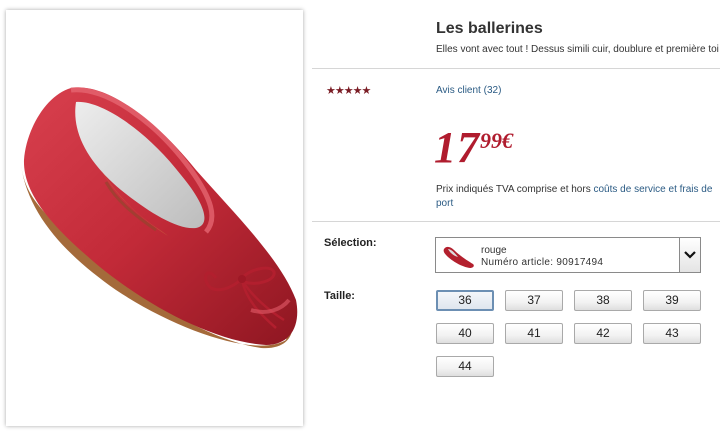 This screenshot has width=720, height=433. Describe the element at coordinates (465, 333) in the screenshot. I see `size-option: 40` at that location.